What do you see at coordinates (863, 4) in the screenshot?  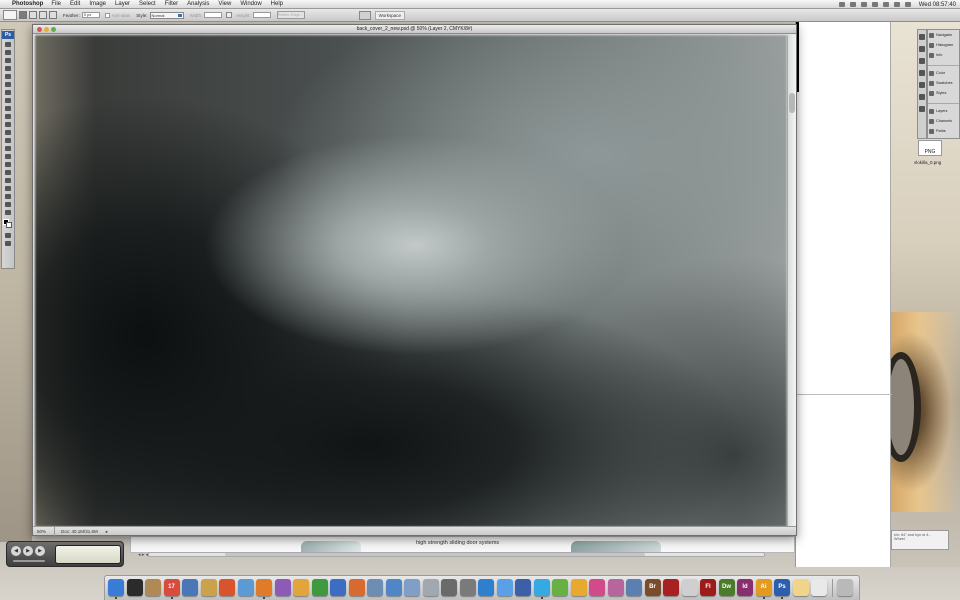 I see `bluetooth-icon` at bounding box center [863, 4].